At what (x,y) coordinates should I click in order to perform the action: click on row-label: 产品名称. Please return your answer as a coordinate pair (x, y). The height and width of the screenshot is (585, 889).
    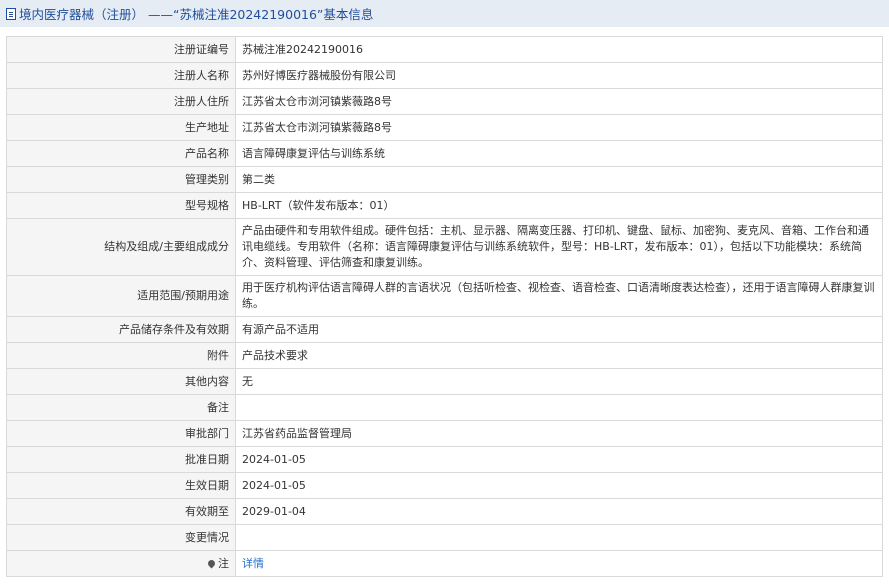
    Looking at the image, I should click on (121, 153).